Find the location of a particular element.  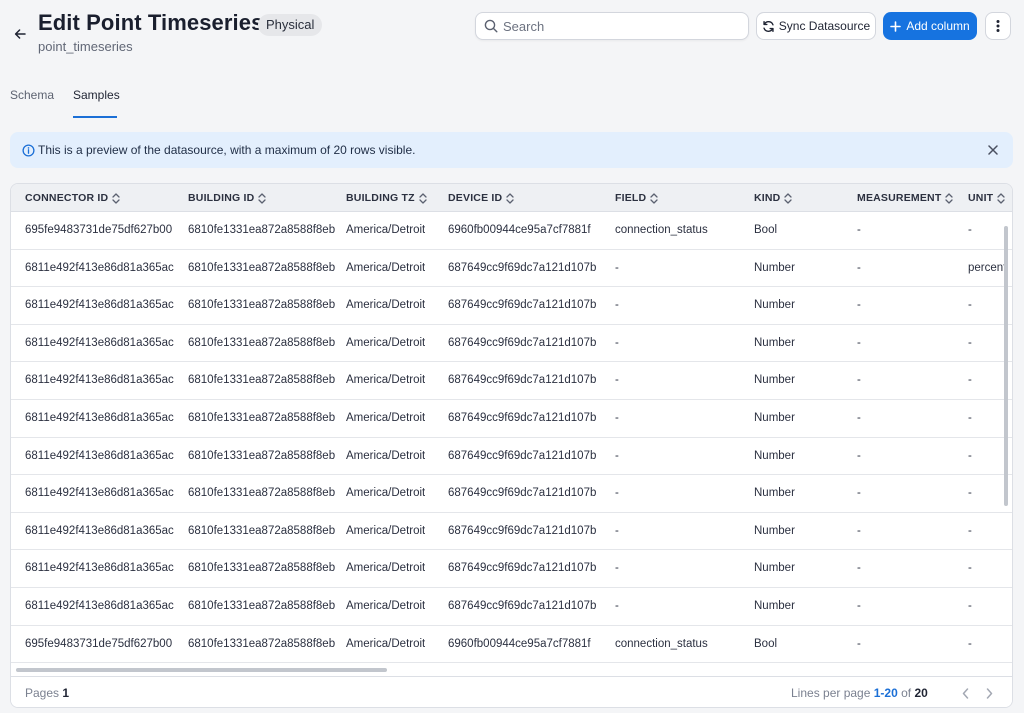

page-title: Edit Point Timeseries is located at coordinates (151, 22).